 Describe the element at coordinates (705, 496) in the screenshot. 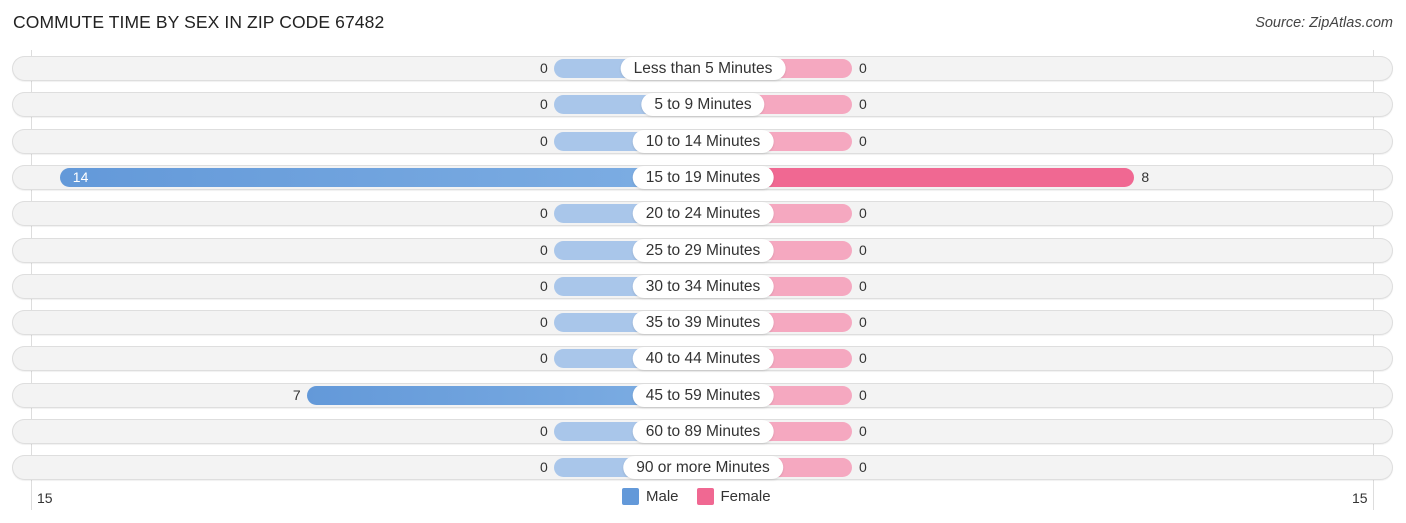

I see `female-swatch` at that location.